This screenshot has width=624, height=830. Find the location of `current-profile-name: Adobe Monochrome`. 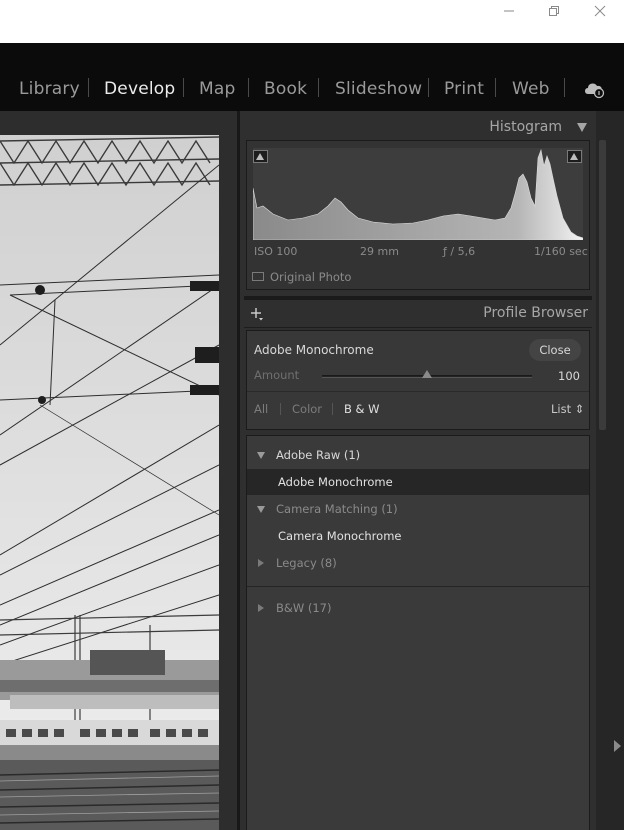

current-profile-name: Adobe Monochrome is located at coordinates (314, 350).